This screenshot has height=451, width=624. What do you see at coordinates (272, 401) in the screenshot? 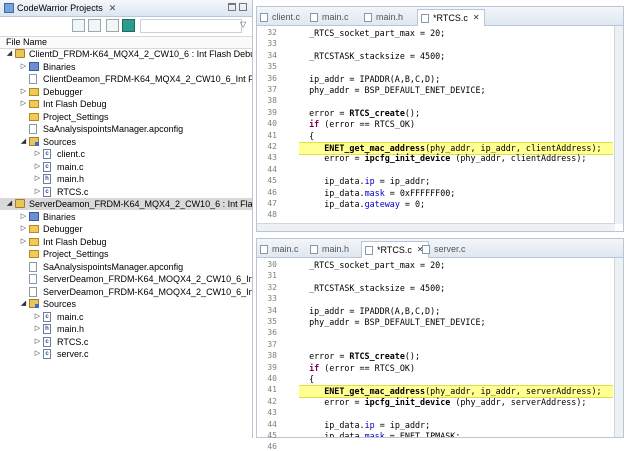
I see `line-number: 42` at bounding box center [272, 401].